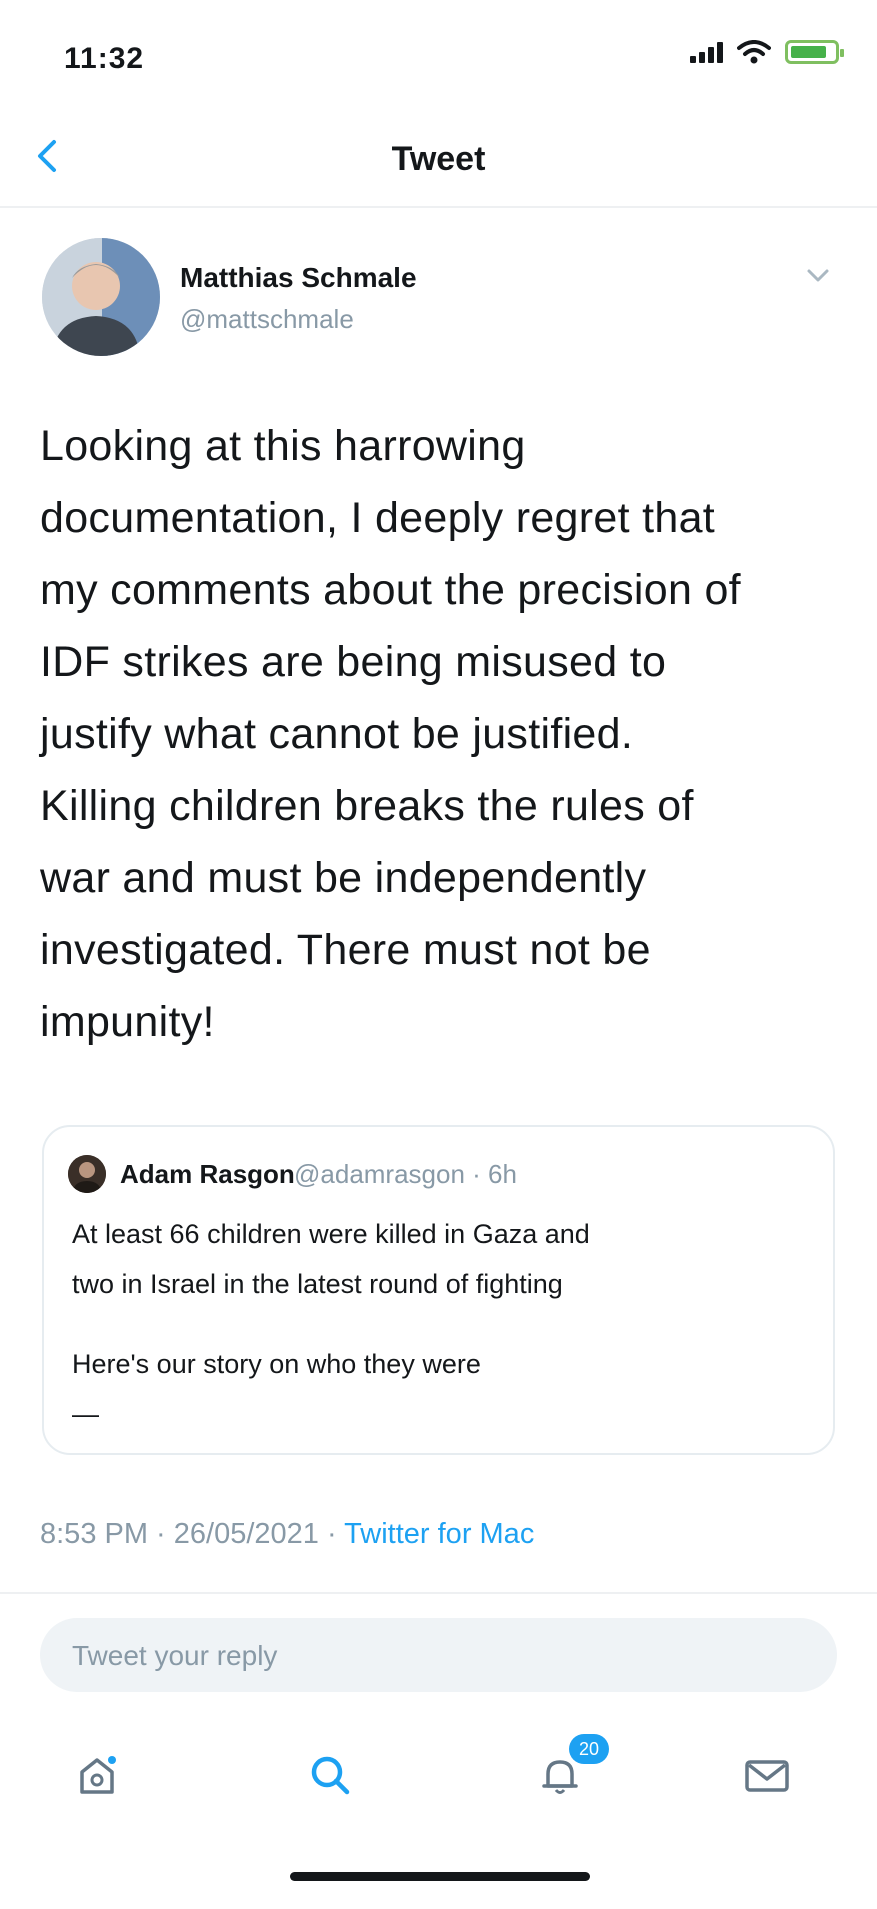  I want to click on search-icon, so click(330, 1775).